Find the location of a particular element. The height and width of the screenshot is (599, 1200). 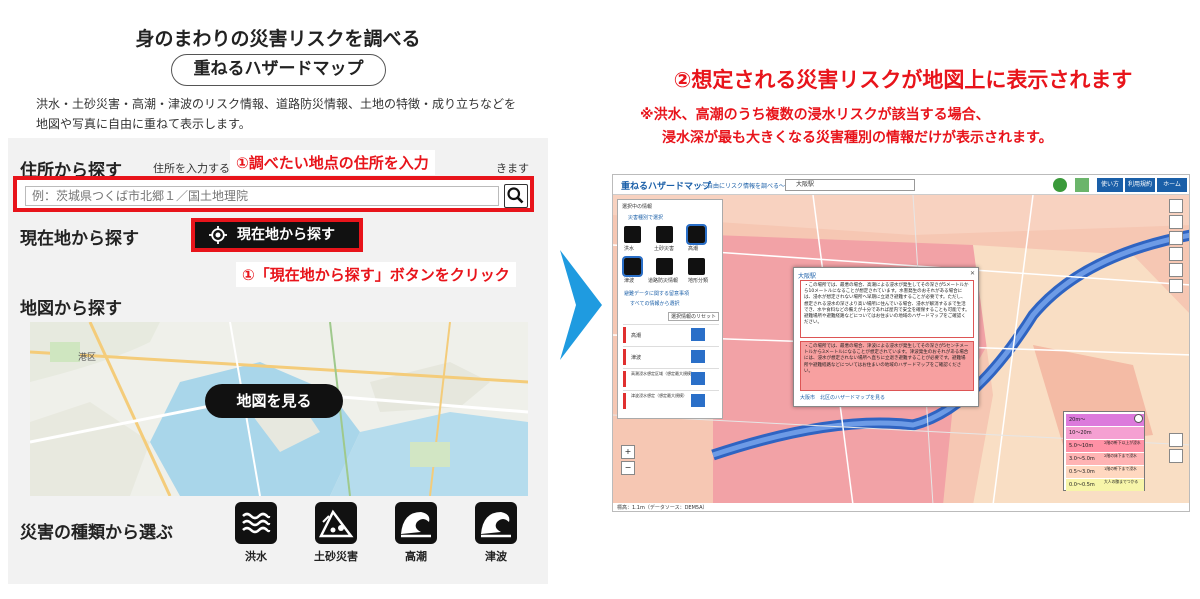

selected-row-label: 津波 is located at coordinates (636, 358).